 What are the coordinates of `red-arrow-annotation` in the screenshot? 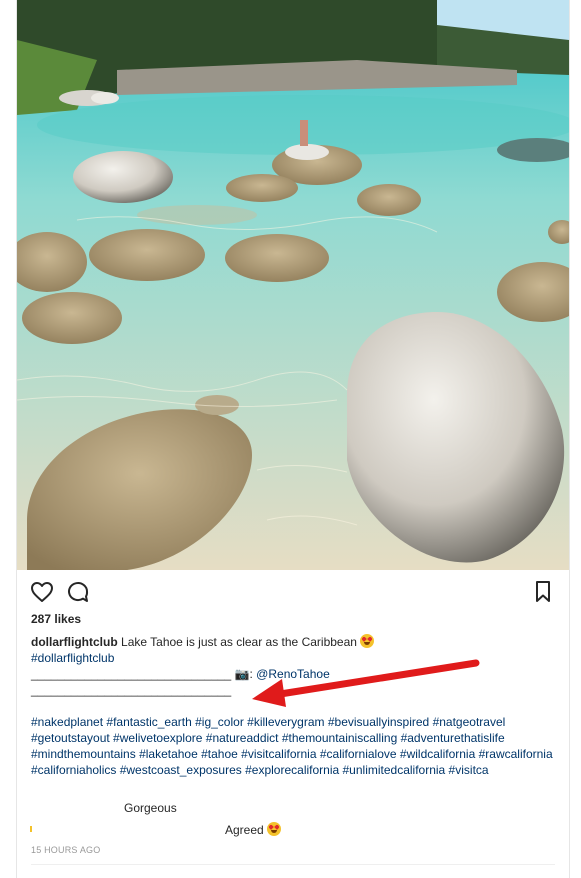 It's located at (366, 683).